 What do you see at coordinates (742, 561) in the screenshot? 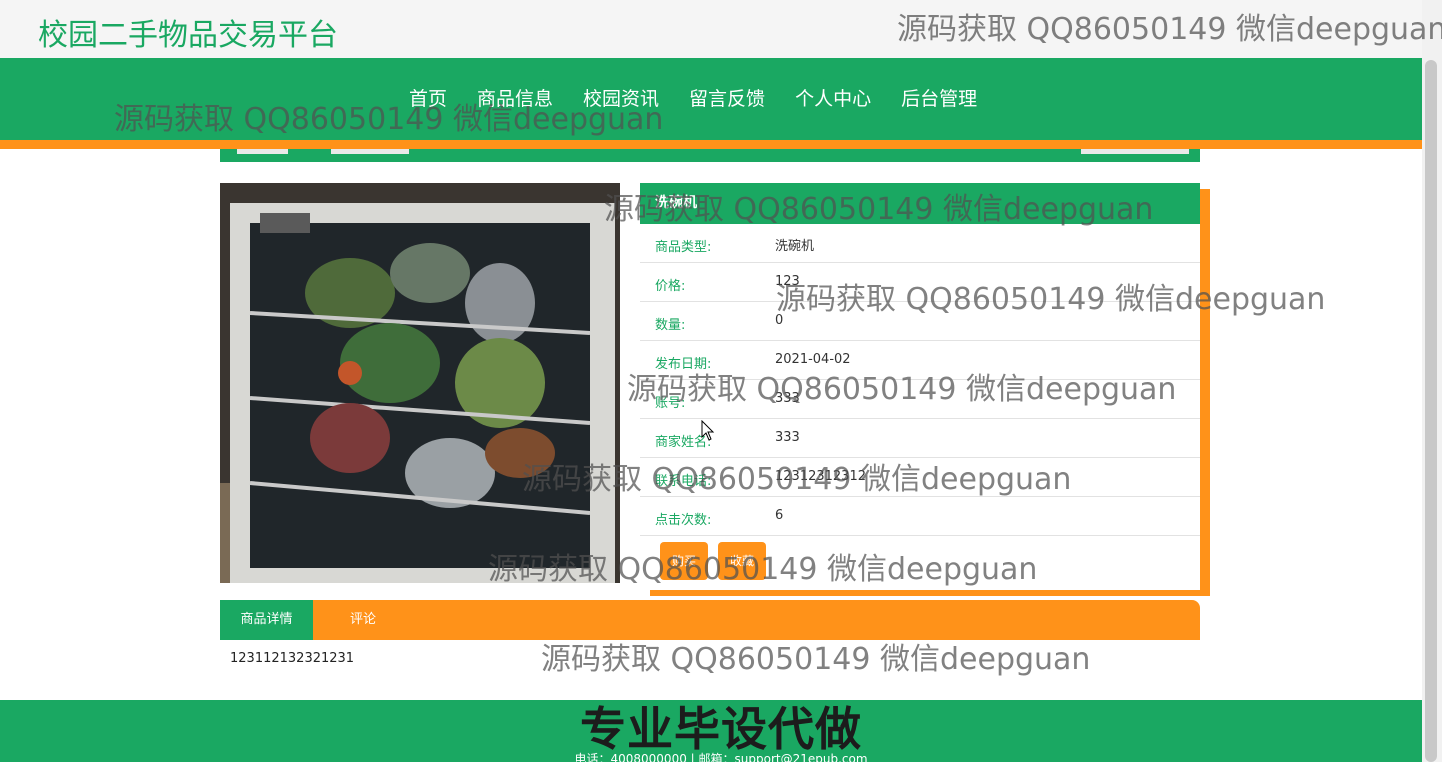
I see `collect-button: 收藏` at bounding box center [742, 561].